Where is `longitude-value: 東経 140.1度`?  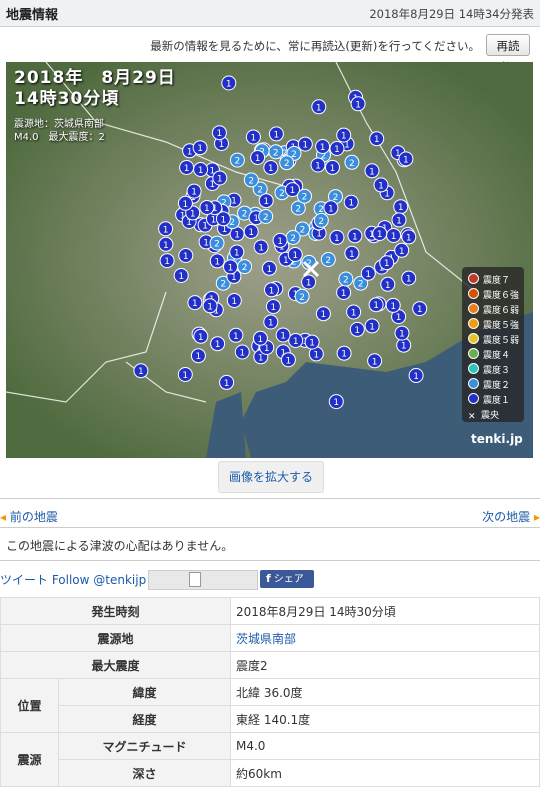 longitude-value: 東経 140.1度 is located at coordinates (385, 719).